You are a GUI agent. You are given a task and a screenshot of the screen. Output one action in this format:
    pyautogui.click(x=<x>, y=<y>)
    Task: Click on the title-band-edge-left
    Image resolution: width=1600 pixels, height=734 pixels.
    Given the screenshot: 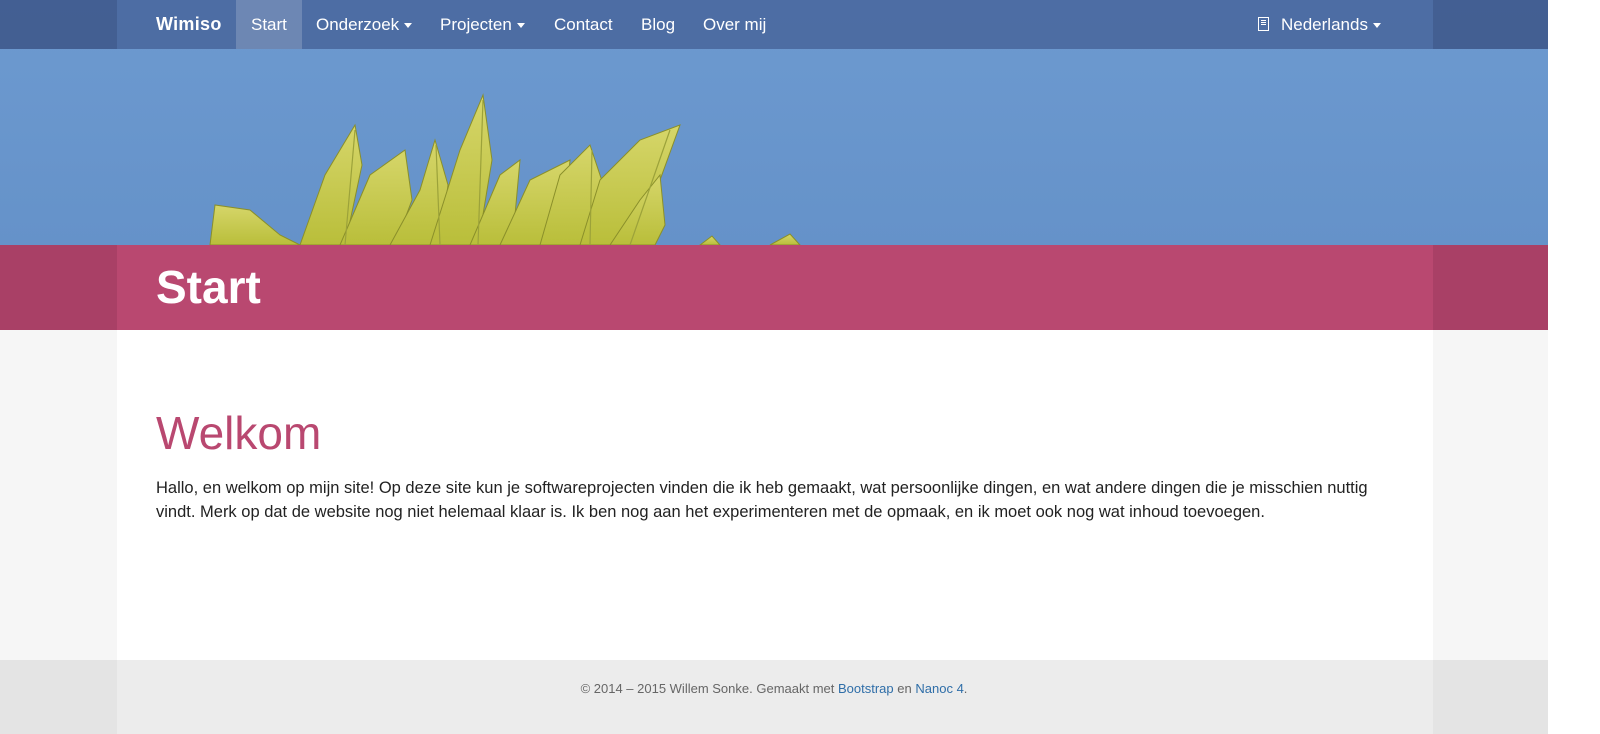 What is the action you would take?
    pyautogui.click(x=58, y=287)
    